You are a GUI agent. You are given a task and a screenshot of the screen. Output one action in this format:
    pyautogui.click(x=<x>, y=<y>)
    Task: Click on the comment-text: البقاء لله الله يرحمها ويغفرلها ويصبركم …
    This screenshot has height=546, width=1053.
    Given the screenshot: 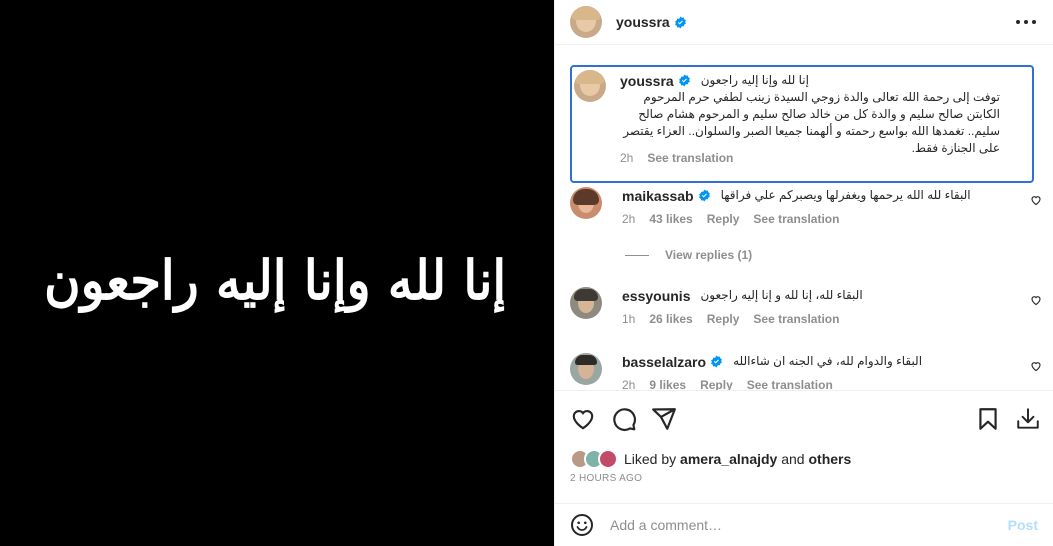 What is the action you would take?
    pyautogui.click(x=845, y=195)
    